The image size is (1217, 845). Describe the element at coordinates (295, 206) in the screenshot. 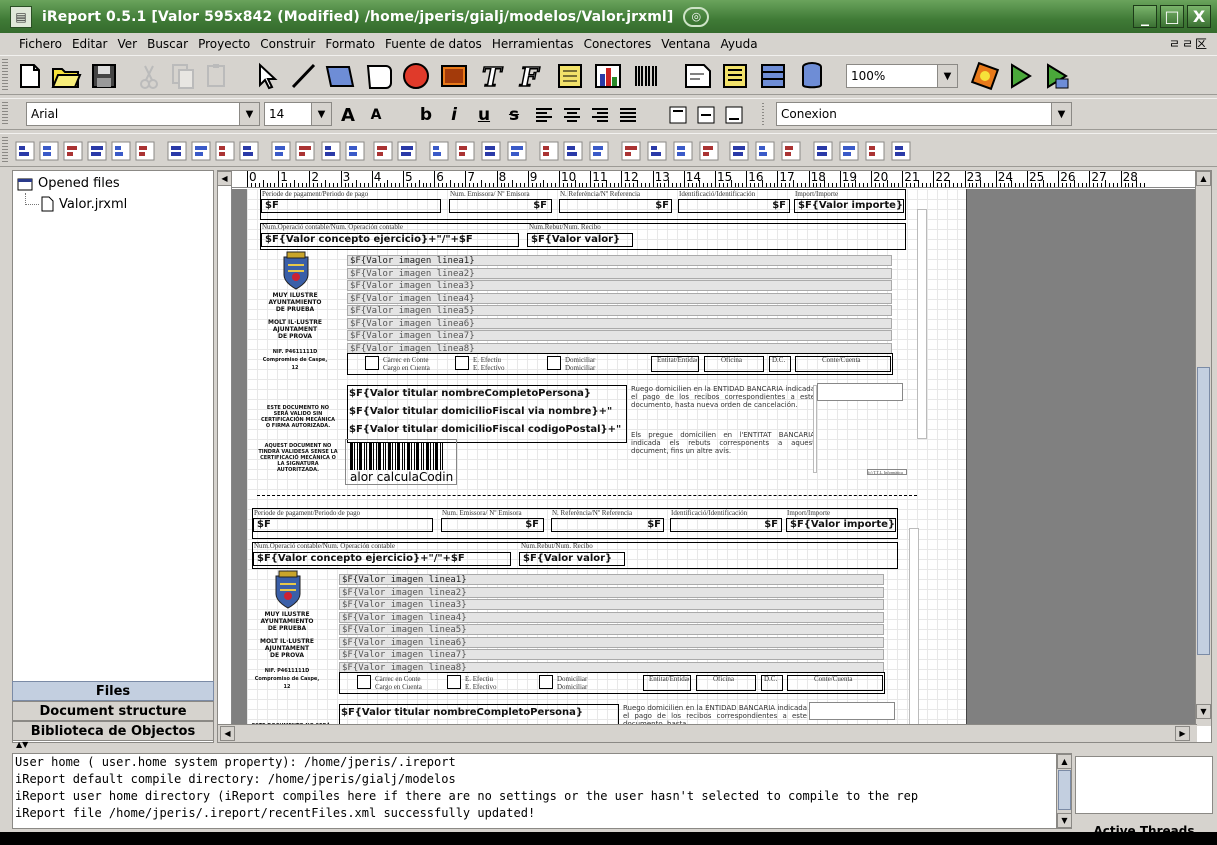

I see `periode-field: $F` at that location.